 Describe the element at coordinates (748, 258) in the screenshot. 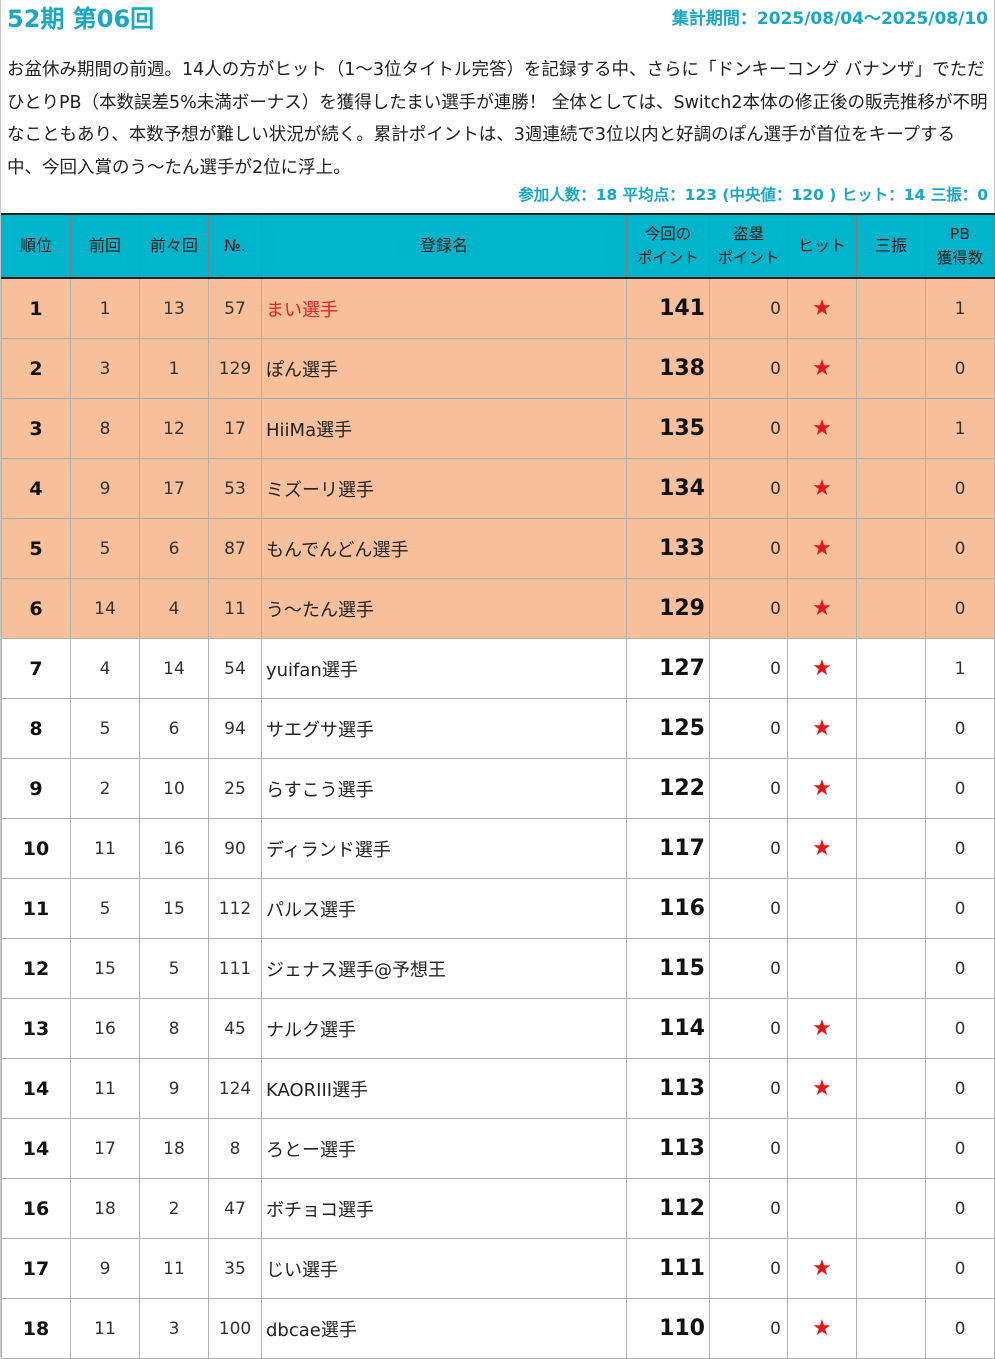

I see `column-header-steal-line2: ポイント` at that location.